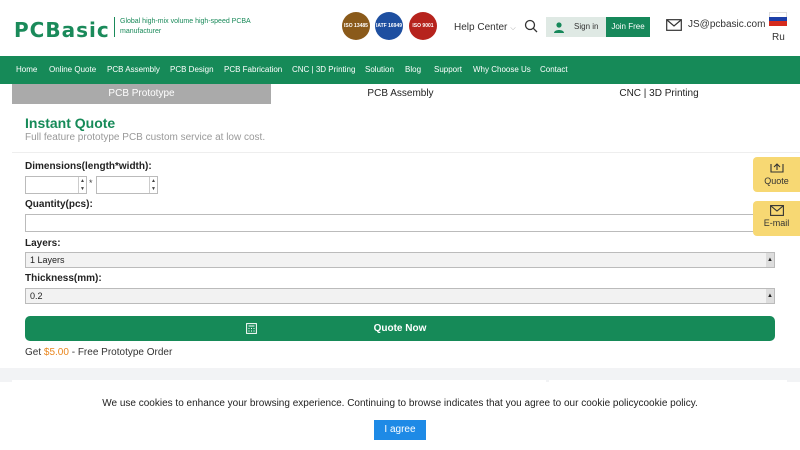 The height and width of the screenshot is (450, 800). Describe the element at coordinates (26, 69) in the screenshot. I see `nav-item-home: Home` at that location.